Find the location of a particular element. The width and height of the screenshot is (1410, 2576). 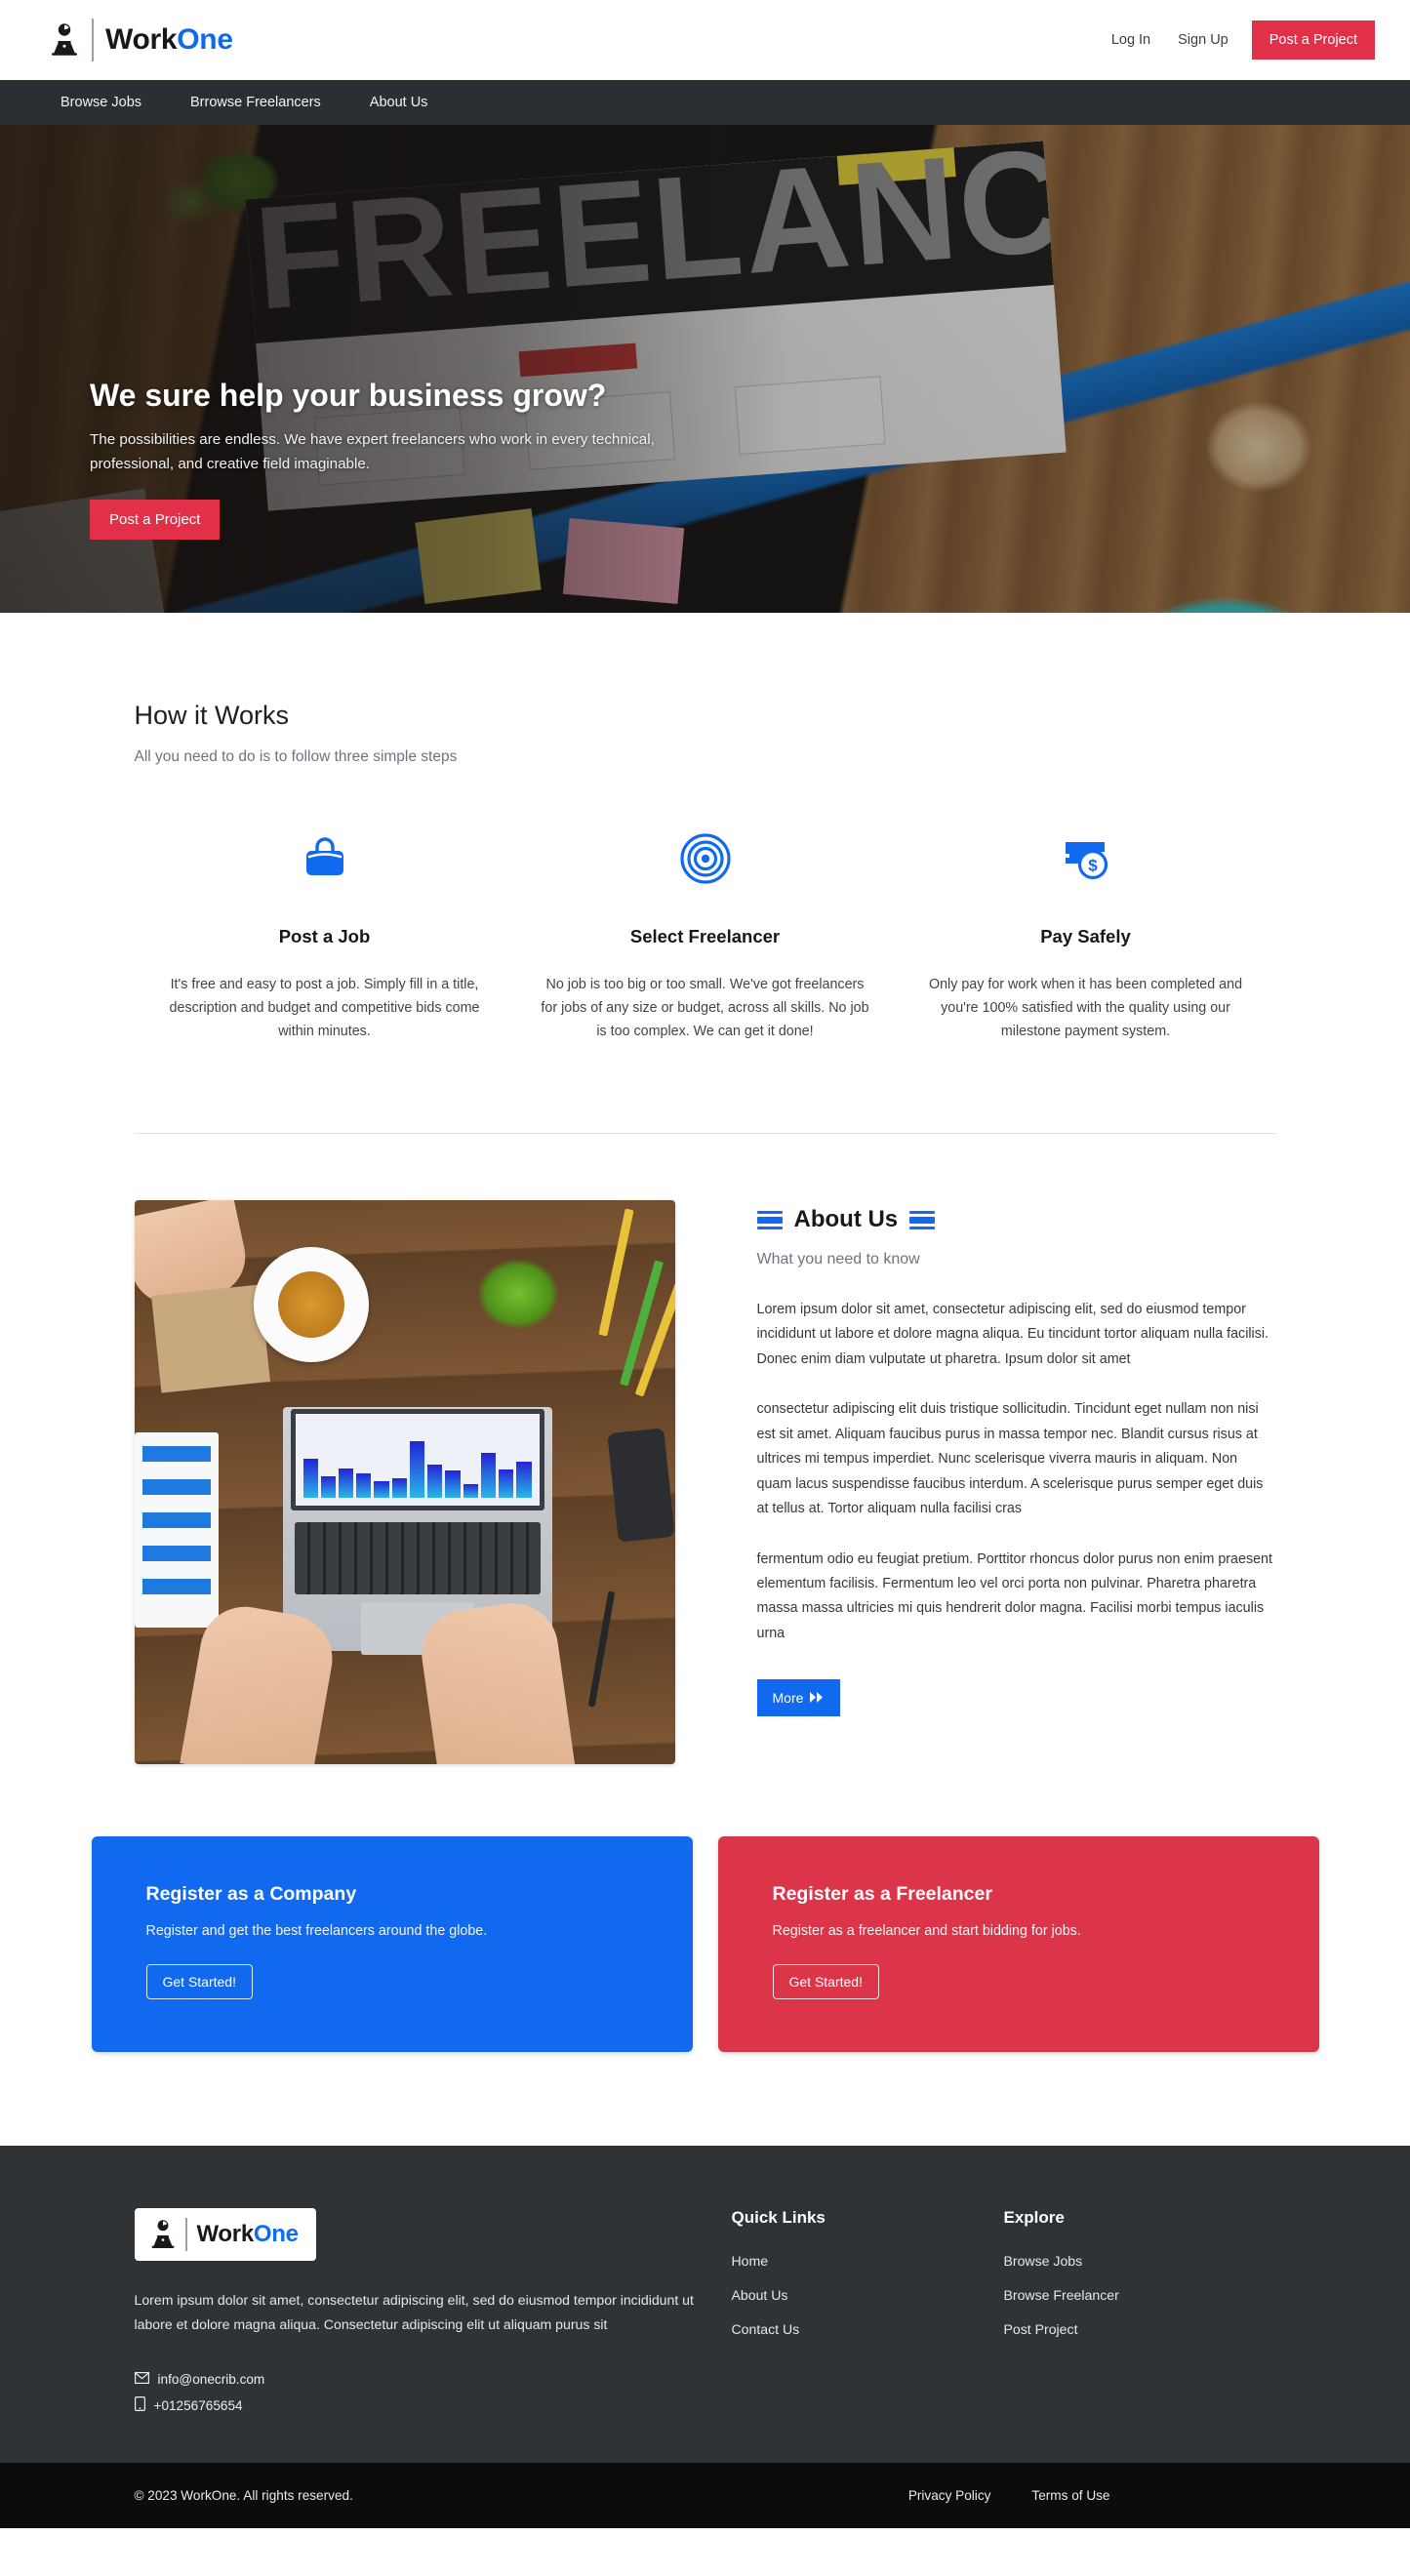

step-title: Post a Job is located at coordinates (324, 936).